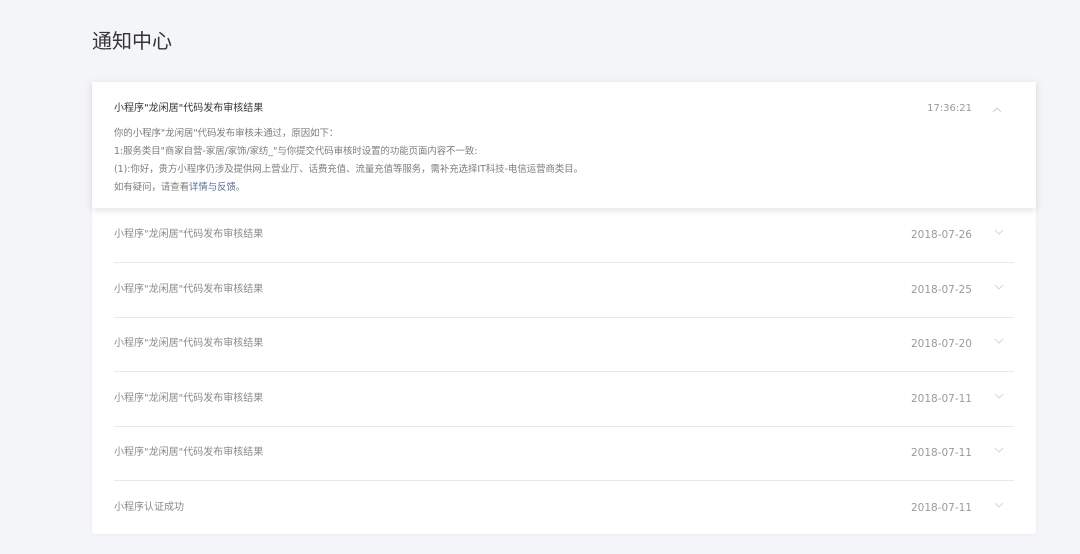  I want to click on notification-item: 小程序"龙闲居"代码发布审核结果 2018-07-26, so click(564, 235).